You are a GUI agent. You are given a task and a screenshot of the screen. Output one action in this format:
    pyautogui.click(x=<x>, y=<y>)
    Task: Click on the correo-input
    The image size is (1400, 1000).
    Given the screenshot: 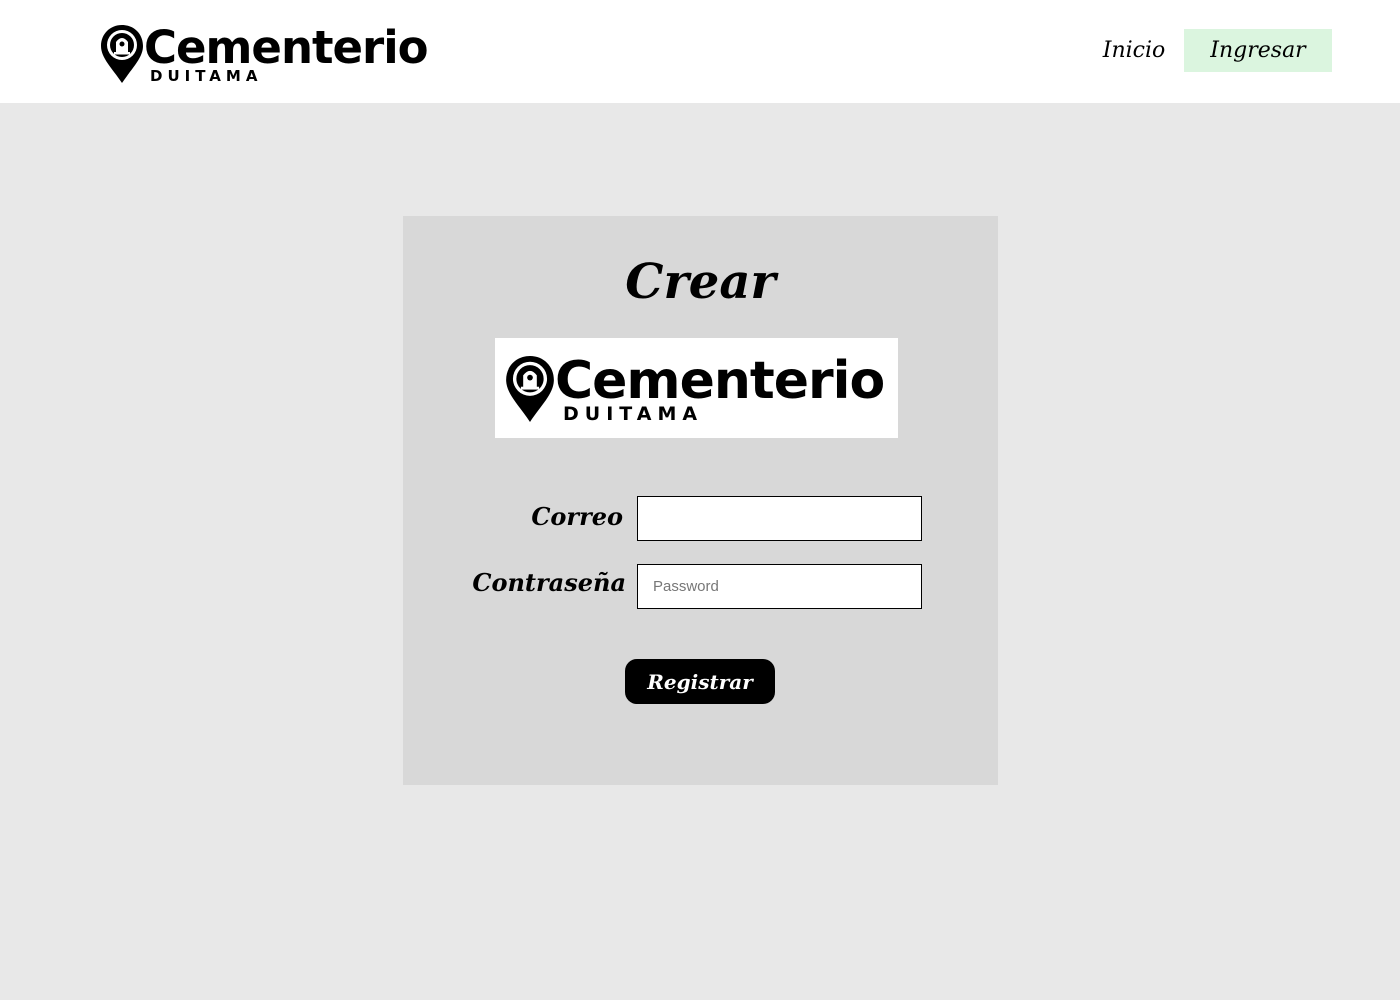 What is the action you would take?
    pyautogui.click(x=779, y=518)
    